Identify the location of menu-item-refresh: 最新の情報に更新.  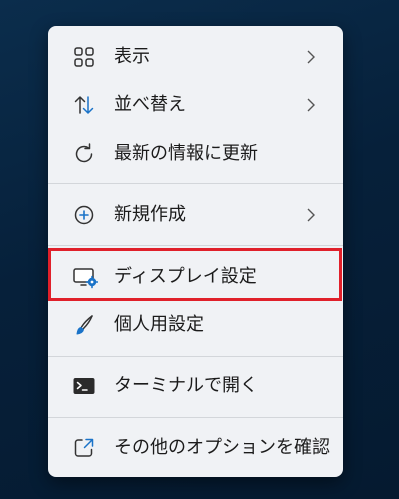
(195, 154).